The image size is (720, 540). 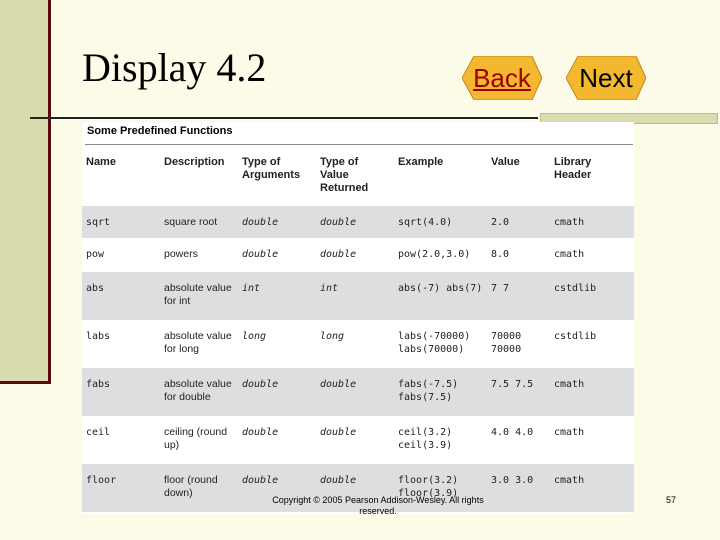 What do you see at coordinates (271, 168) in the screenshot?
I see `header-arg-type: Type of Arguments` at bounding box center [271, 168].